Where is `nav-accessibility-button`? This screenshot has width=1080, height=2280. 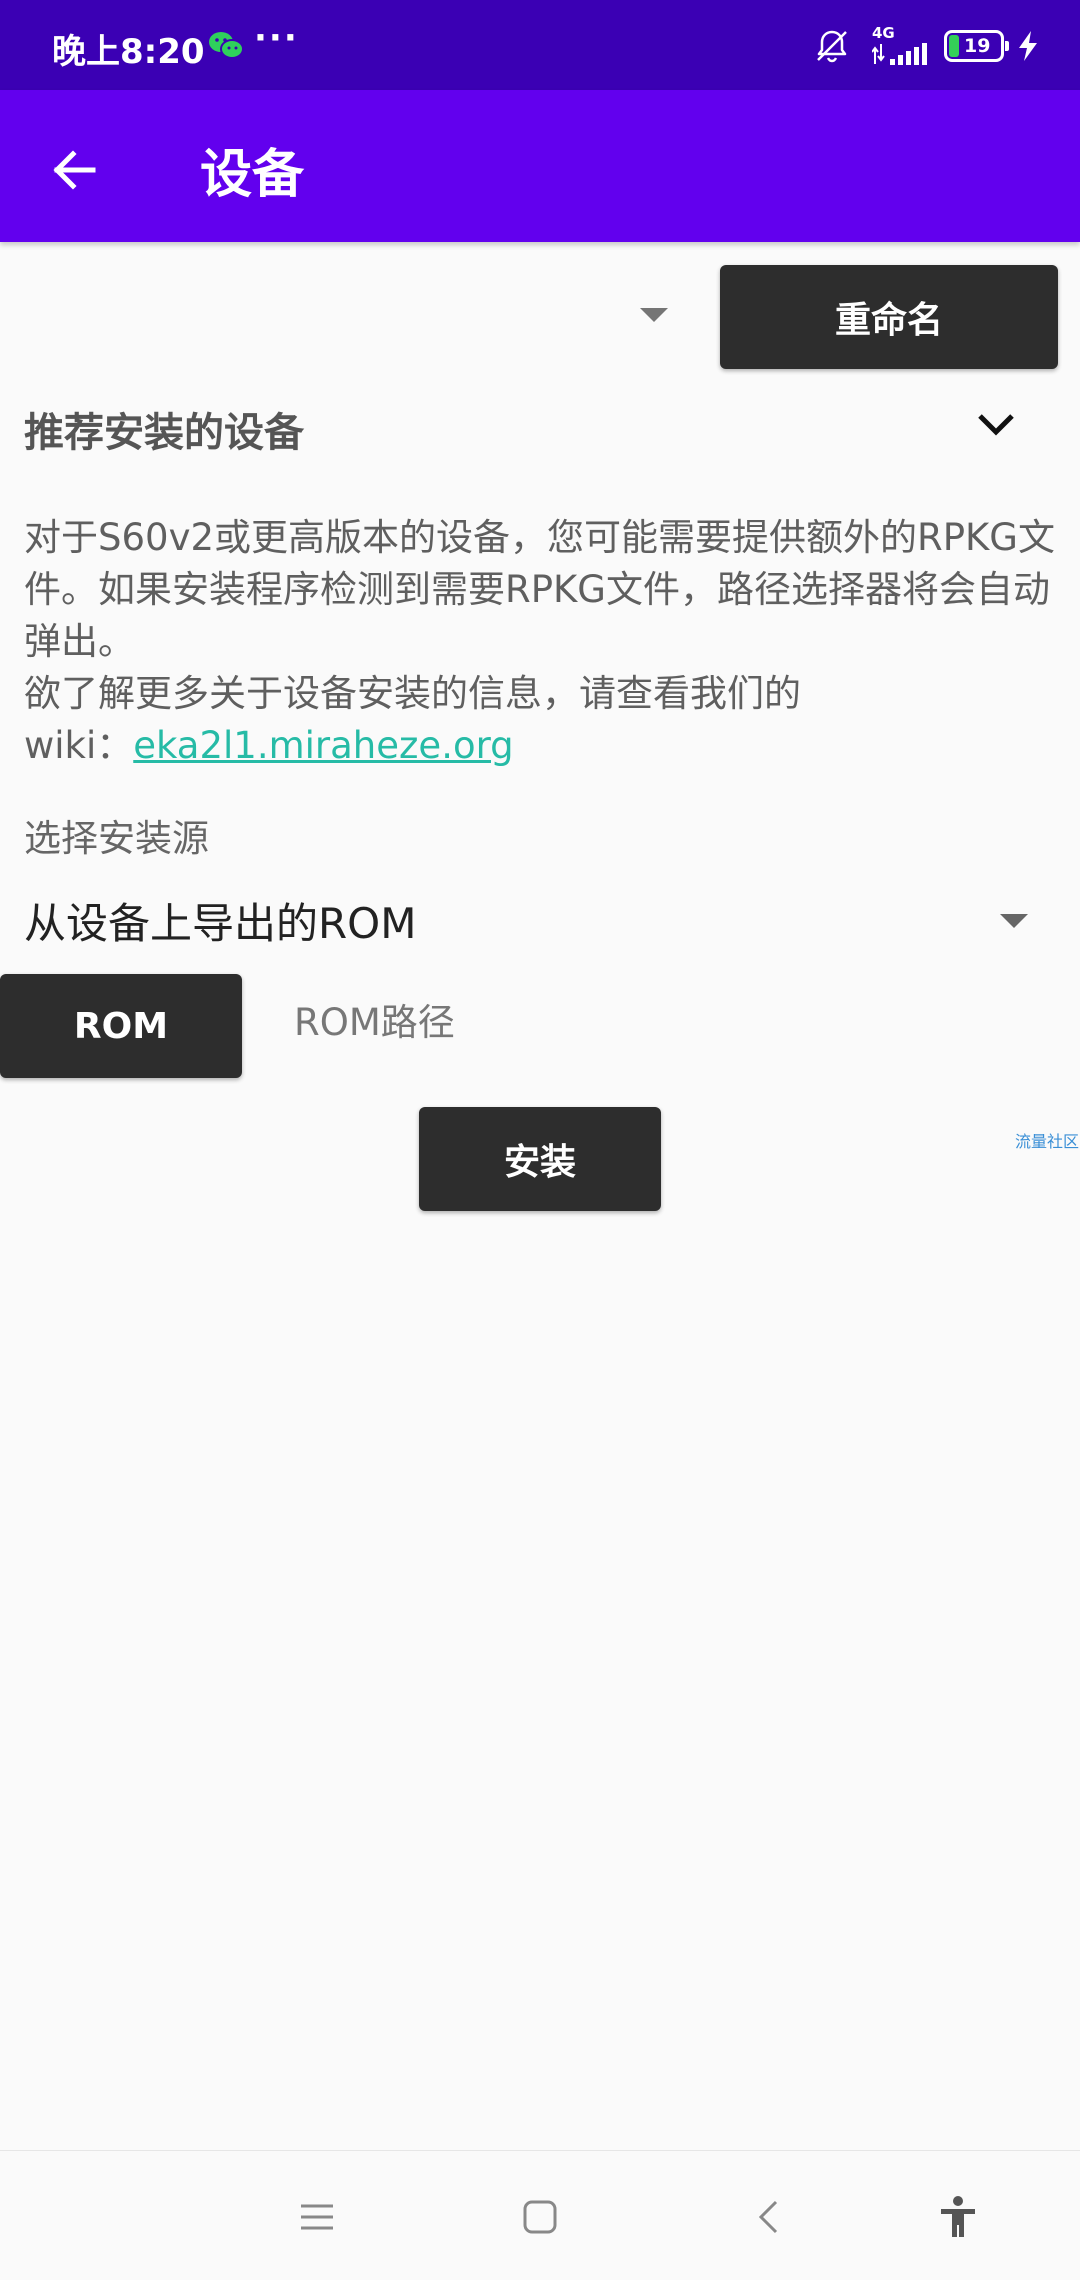
nav-accessibility-button is located at coordinates (958, 2217).